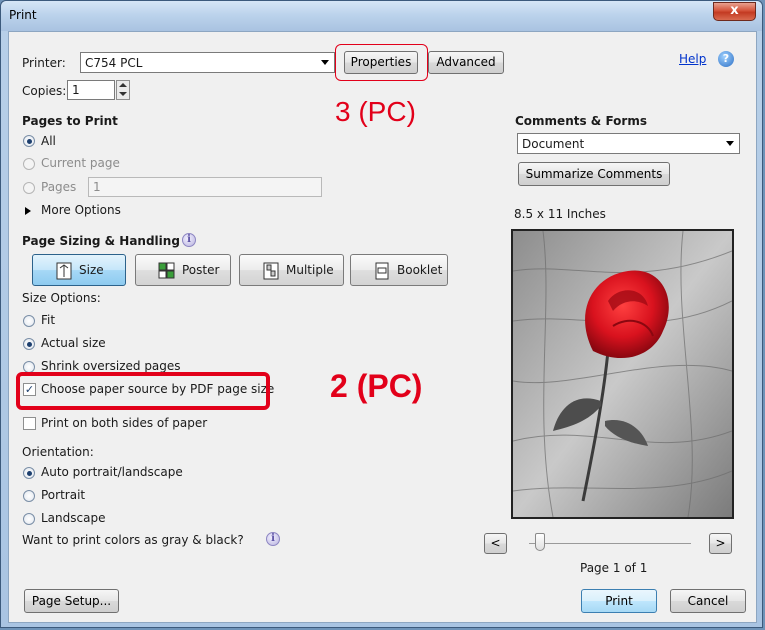  I want to click on radio-shrink-oversized-label: Shrink oversized pages, so click(111, 366).